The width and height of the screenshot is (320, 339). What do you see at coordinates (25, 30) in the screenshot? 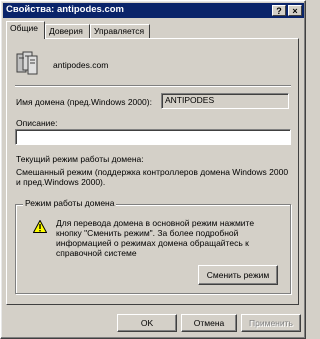
I see `tab-general: Общие` at bounding box center [25, 30].